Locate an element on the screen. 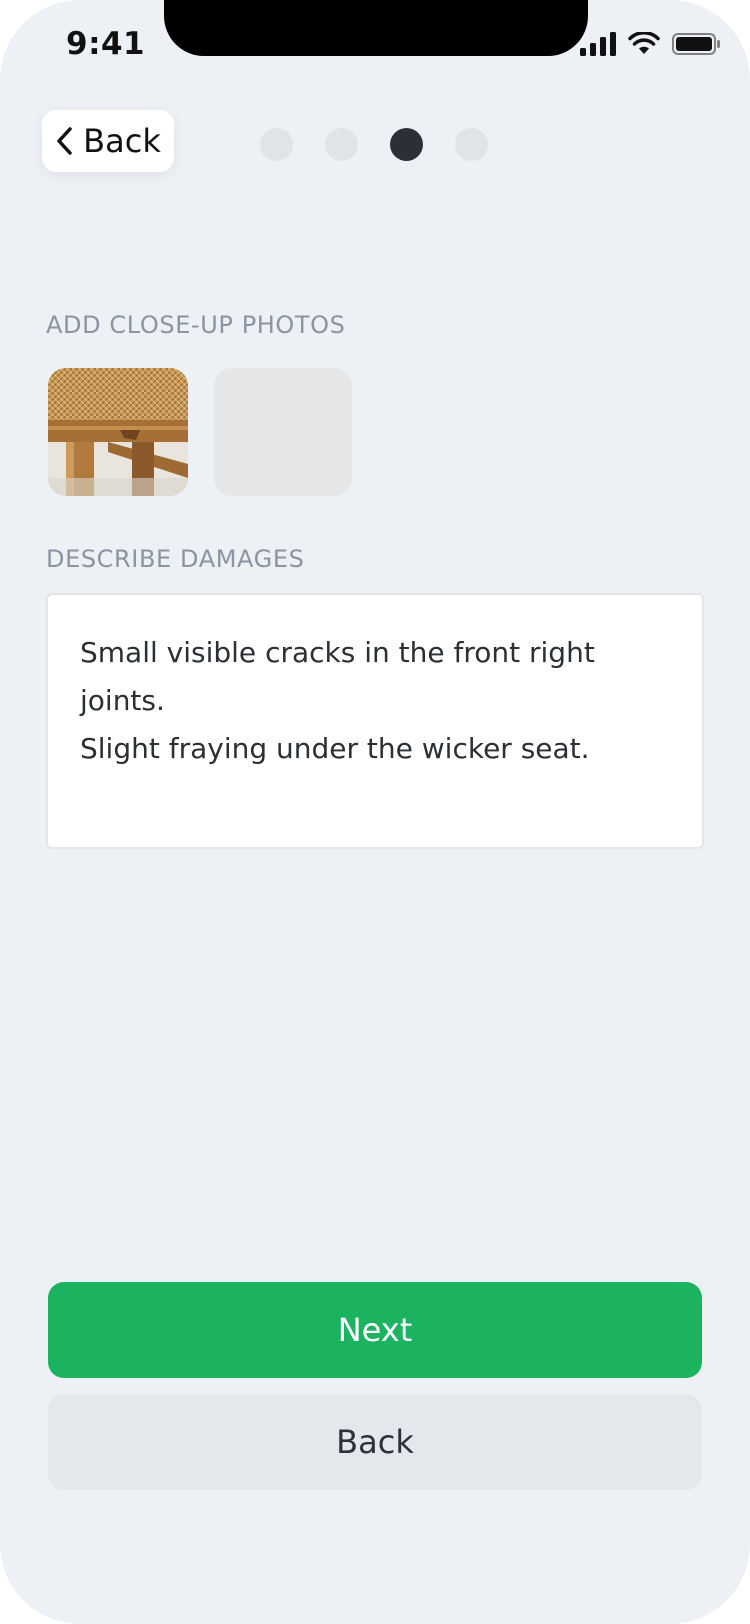  chevron-left-icon is located at coordinates (64, 141).